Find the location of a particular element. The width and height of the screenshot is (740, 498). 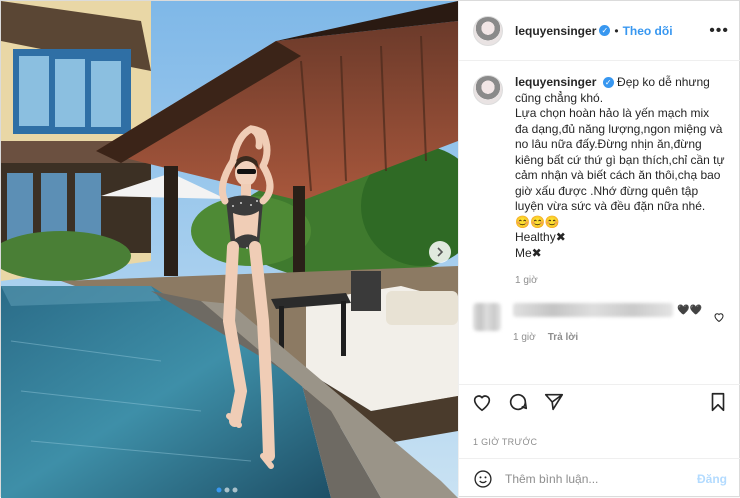

emoji-icon is located at coordinates (483, 479).